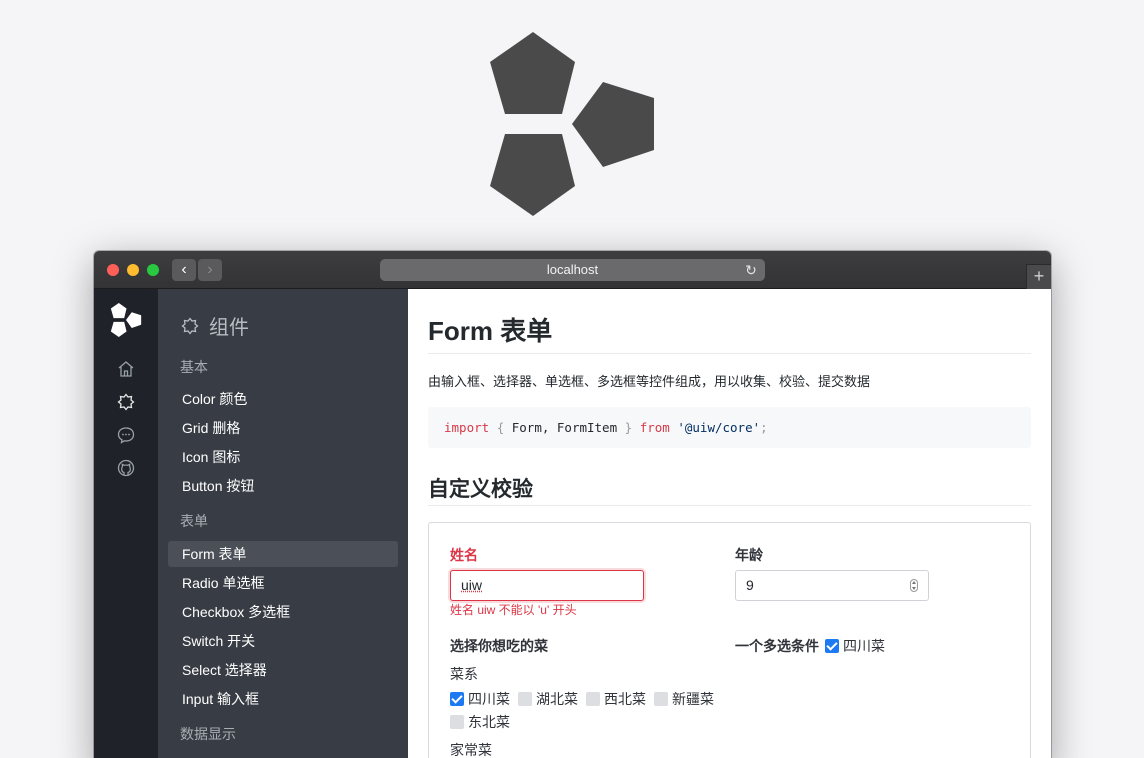 The width and height of the screenshot is (1144, 758). Describe the element at coordinates (464, 674) in the screenshot. I see `cuisine-label: 菜系` at that location.